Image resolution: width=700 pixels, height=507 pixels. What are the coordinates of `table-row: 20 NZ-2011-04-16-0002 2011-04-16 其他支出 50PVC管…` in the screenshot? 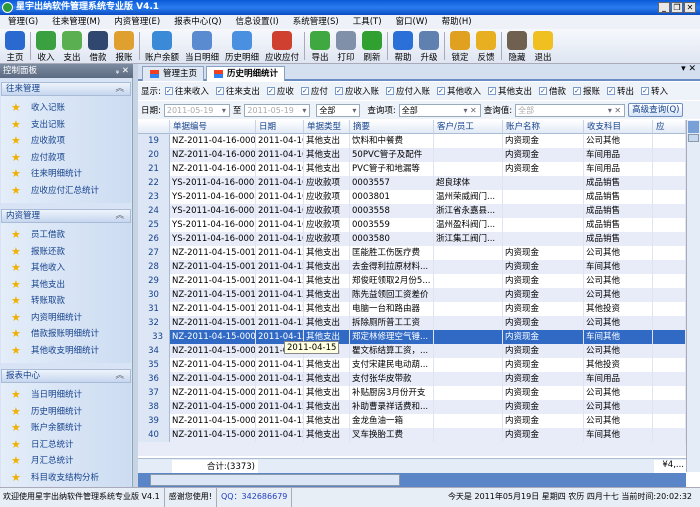 It's located at (412, 155).